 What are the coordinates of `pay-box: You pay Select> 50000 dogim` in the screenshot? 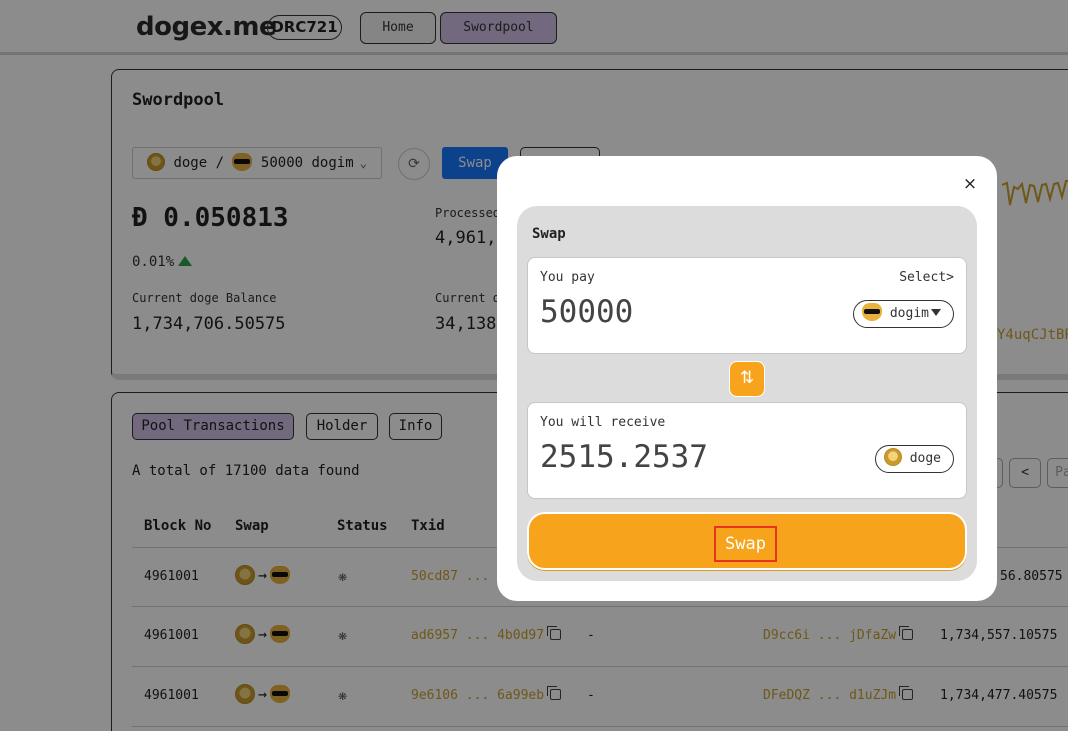 It's located at (747, 305).